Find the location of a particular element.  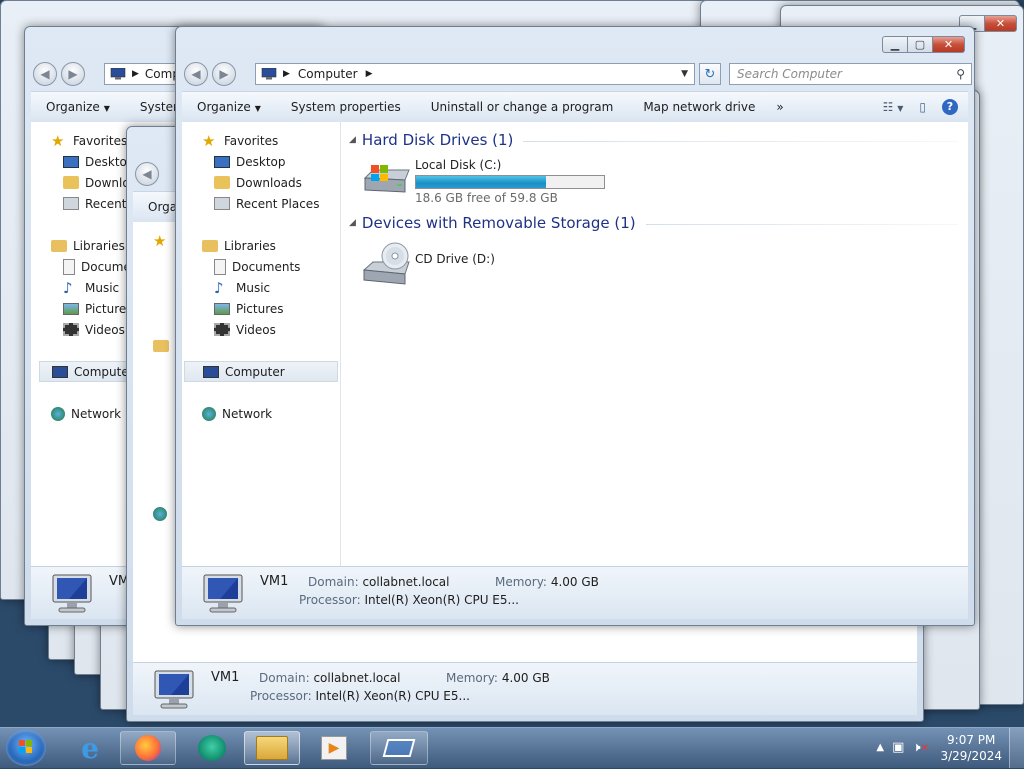

taskbar-media-player: ▶ is located at coordinates (334, 748).